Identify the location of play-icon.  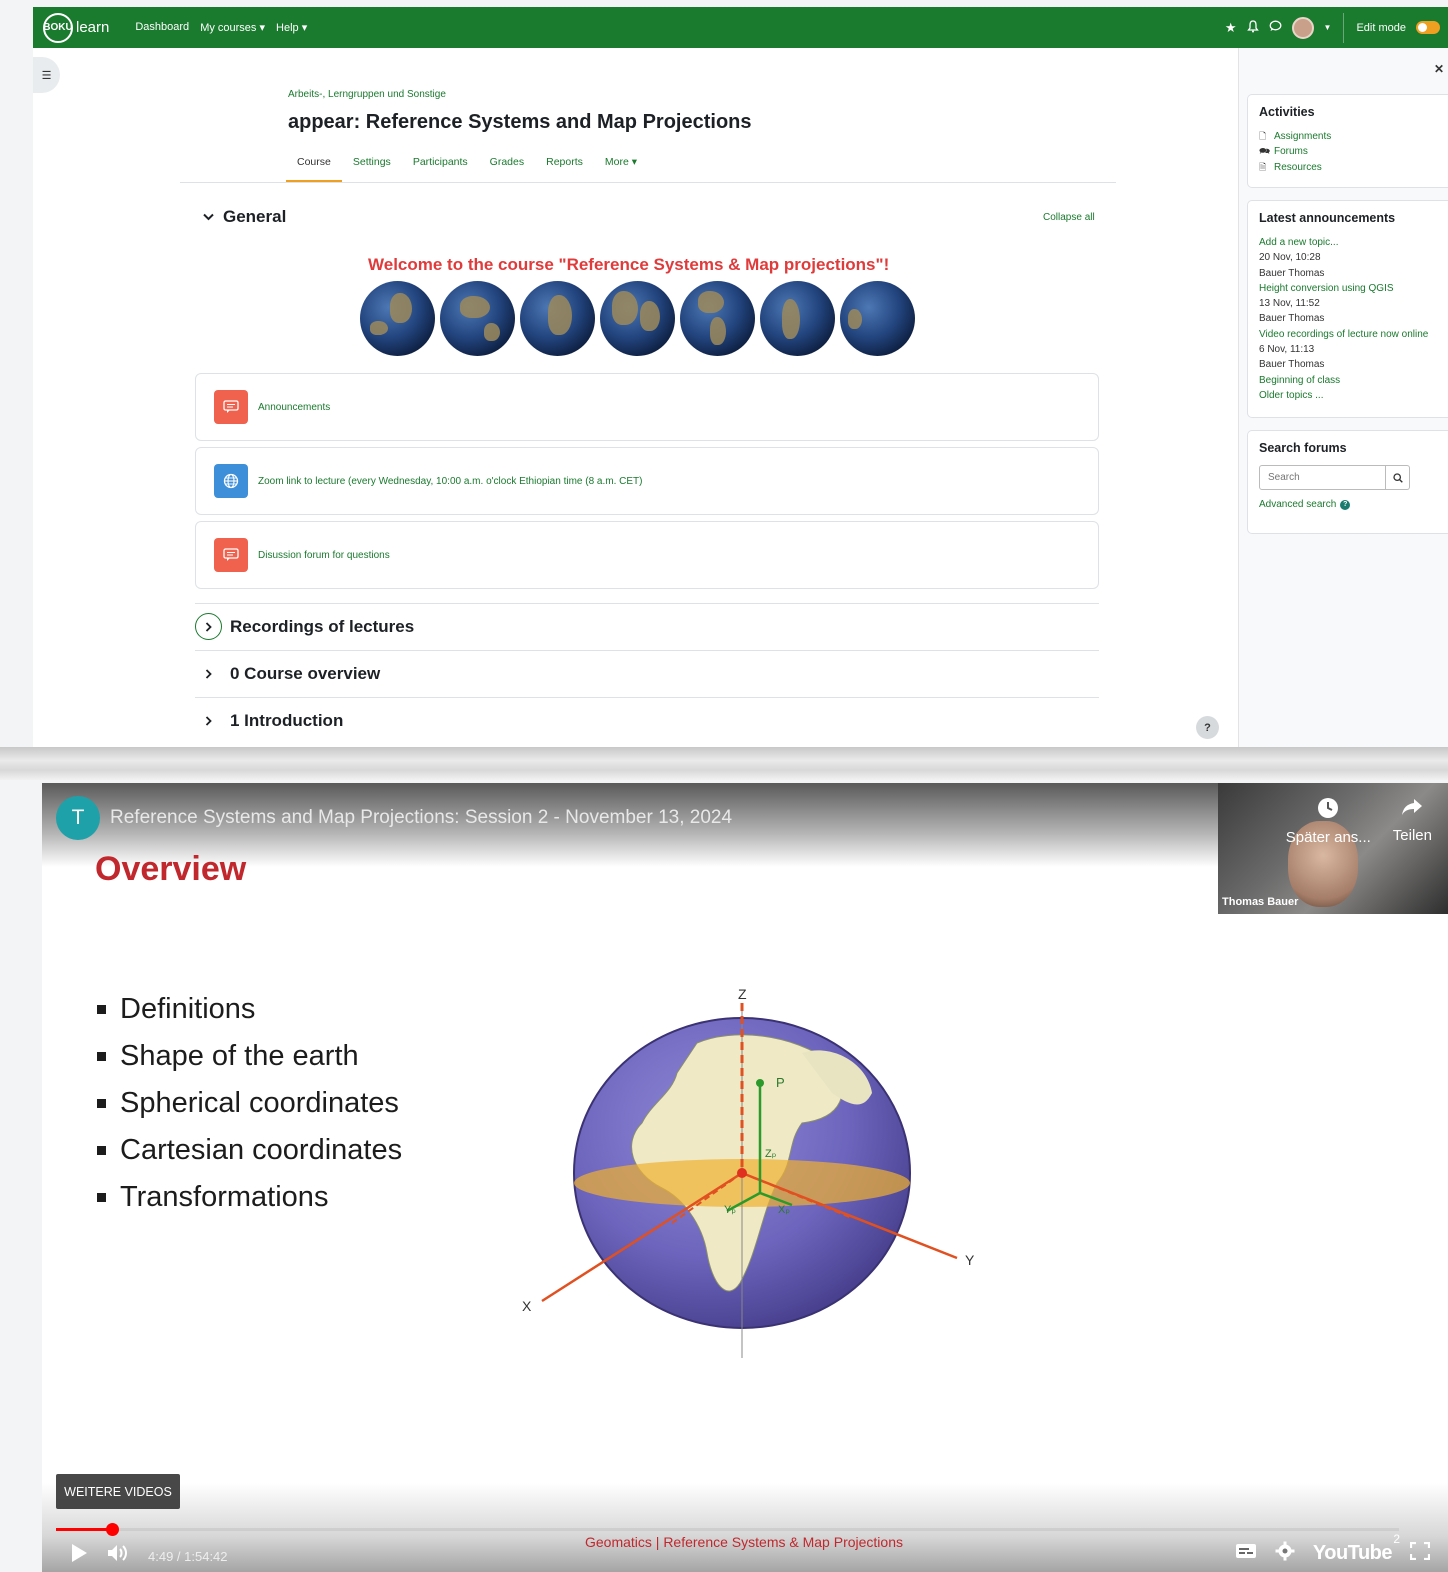
(79, 1556).